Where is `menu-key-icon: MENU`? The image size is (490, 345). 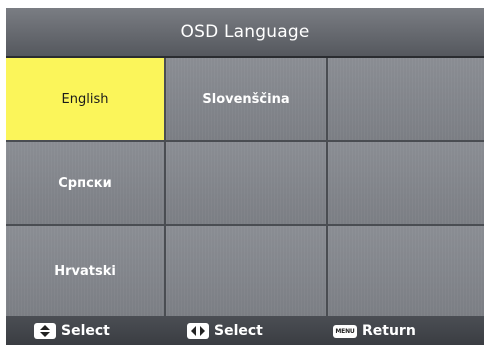
menu-key-icon: MENU is located at coordinates (345, 331).